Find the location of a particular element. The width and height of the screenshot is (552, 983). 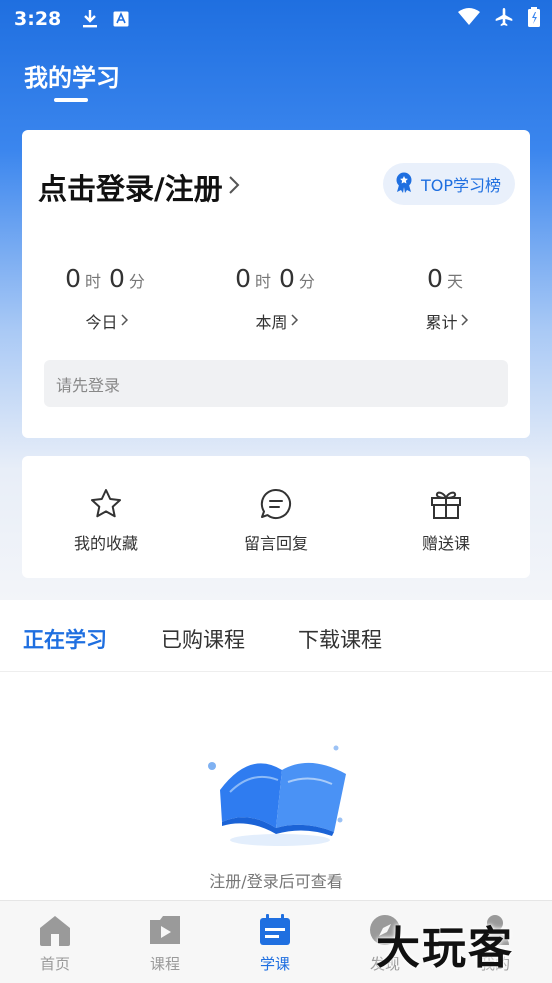

star-icon is located at coordinates (106, 504).